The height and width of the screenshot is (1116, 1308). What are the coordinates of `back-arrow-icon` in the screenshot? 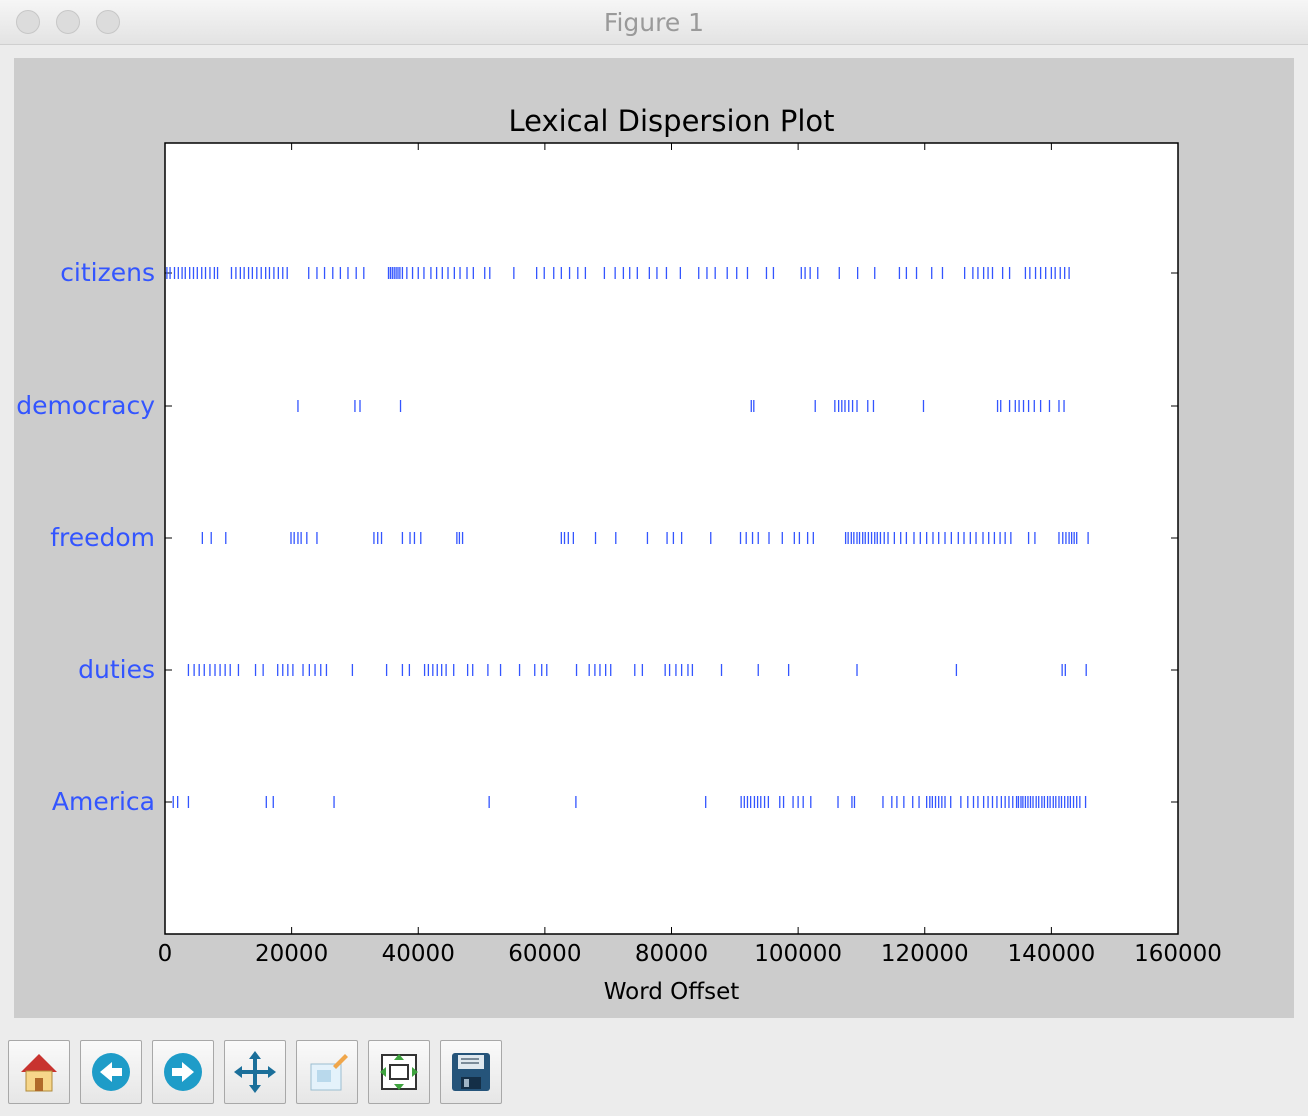 It's located at (111, 1072).